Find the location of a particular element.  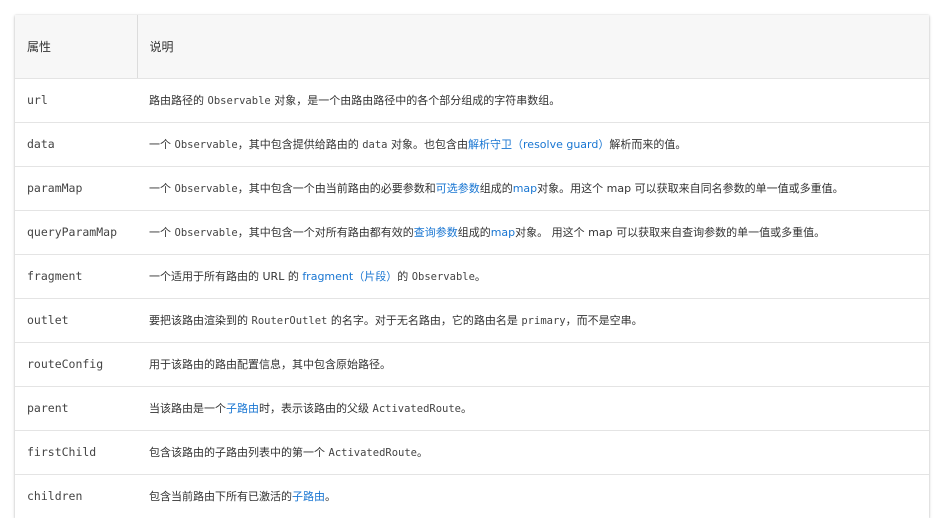

property-name: routeConfig is located at coordinates (76, 364).